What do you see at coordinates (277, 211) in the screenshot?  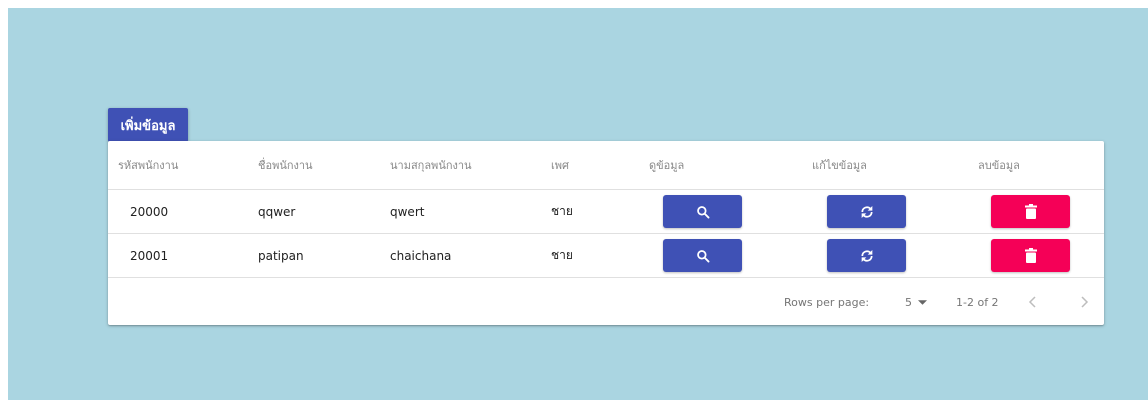 I see `cell-employee-name: qqwer` at bounding box center [277, 211].